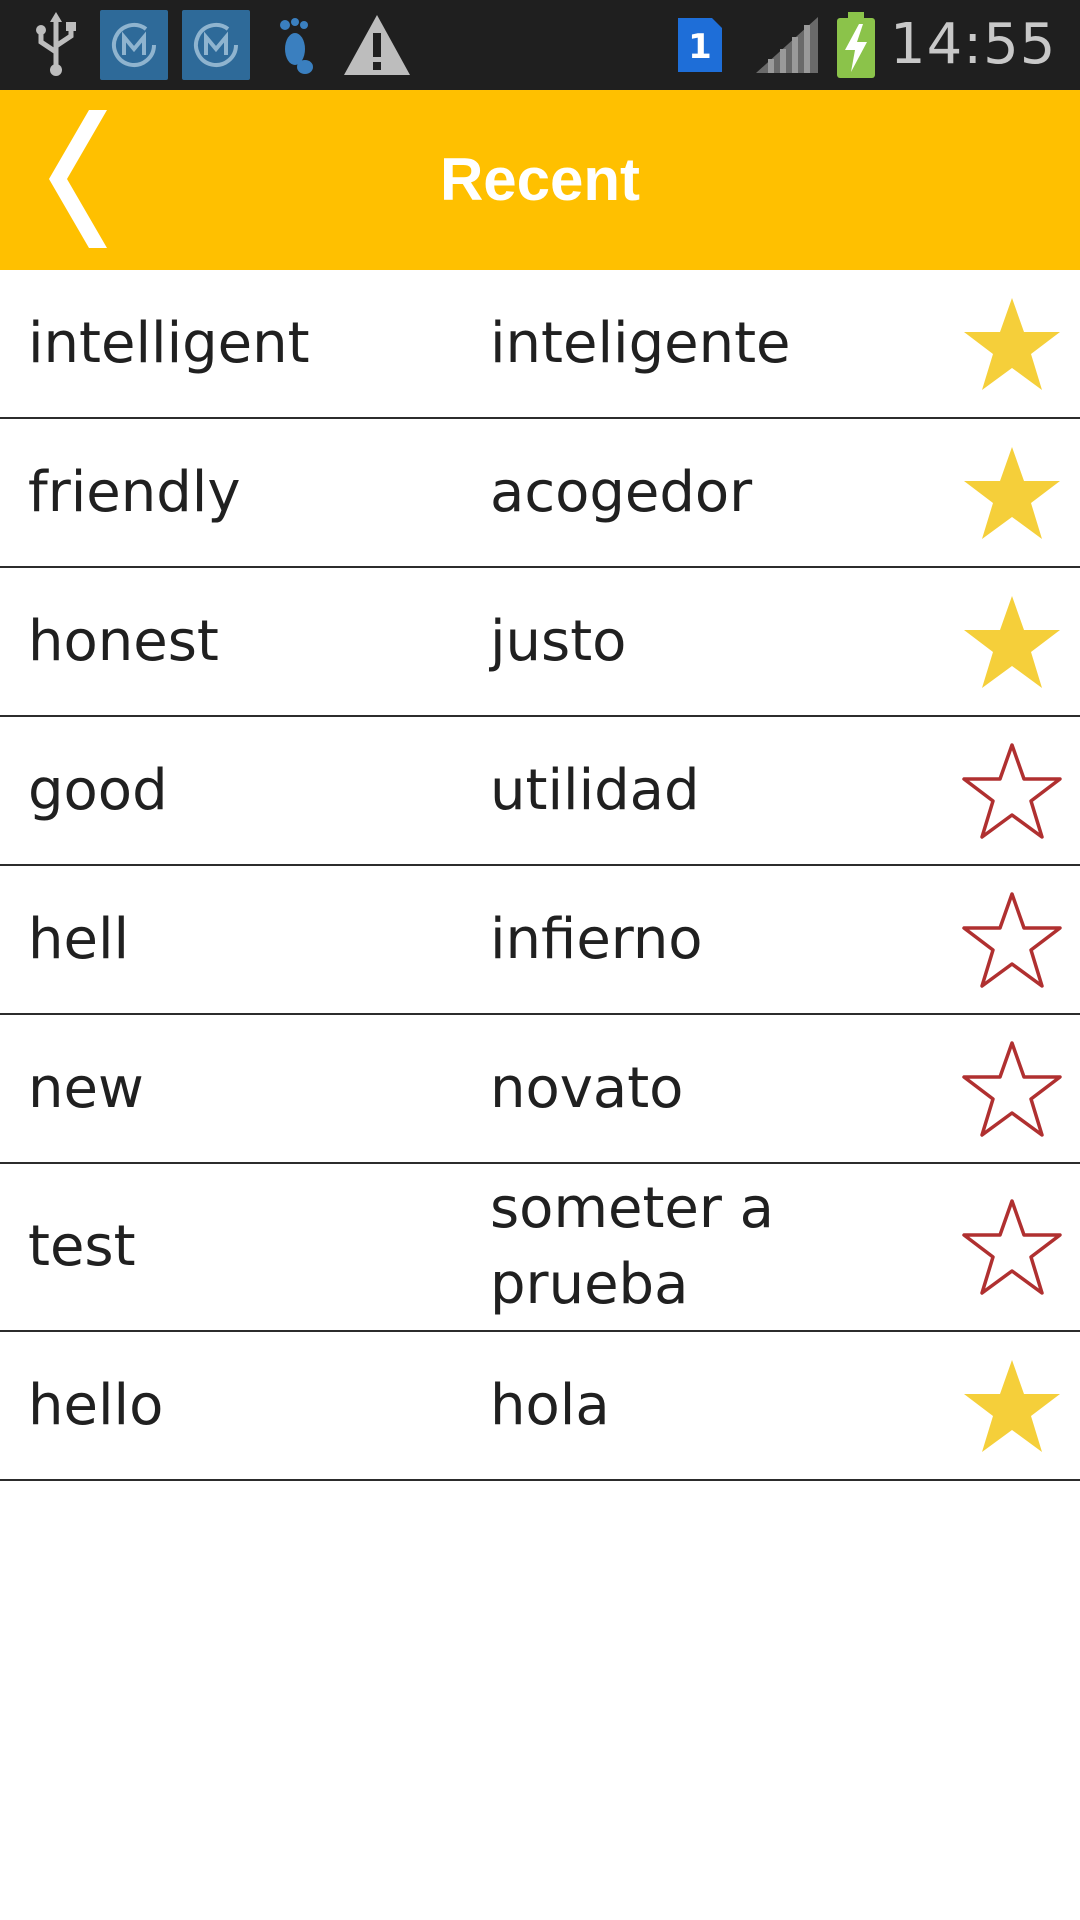 This screenshot has height=1920, width=1080. Describe the element at coordinates (787, 45) in the screenshot. I see `signal-icon` at that location.